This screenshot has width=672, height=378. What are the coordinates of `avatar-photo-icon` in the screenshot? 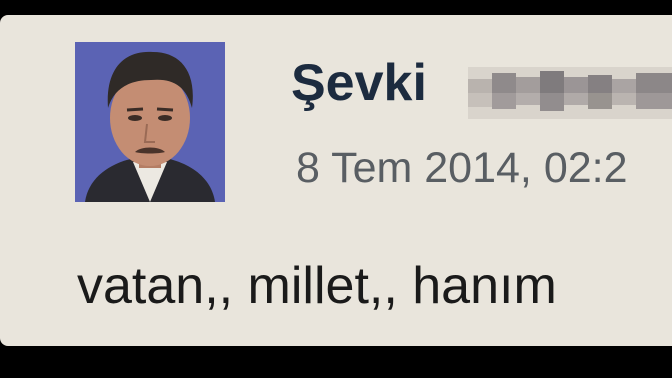 It's located at (150, 122).